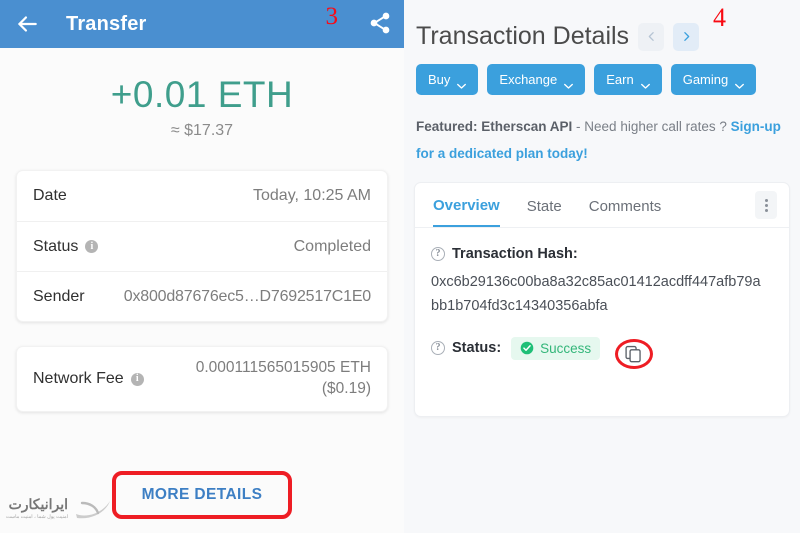 The image size is (800, 533). I want to click on highlight-box-more-details: MORE DETAILS, so click(202, 495).